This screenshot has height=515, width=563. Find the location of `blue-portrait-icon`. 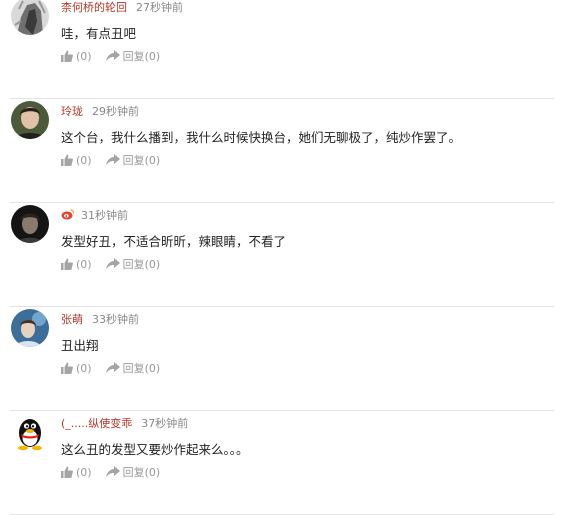

blue-portrait-icon is located at coordinates (30, 328).